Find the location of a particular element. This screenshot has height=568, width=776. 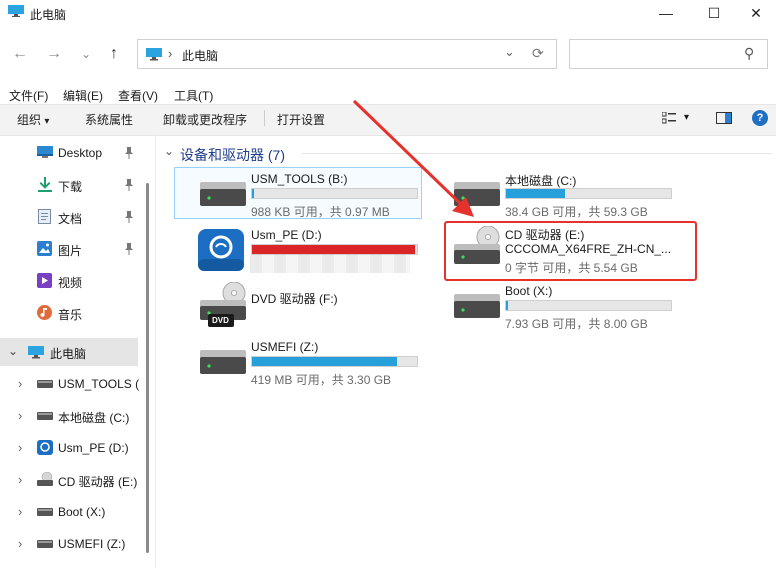

window-title: 此电脑 is located at coordinates (48, 15).